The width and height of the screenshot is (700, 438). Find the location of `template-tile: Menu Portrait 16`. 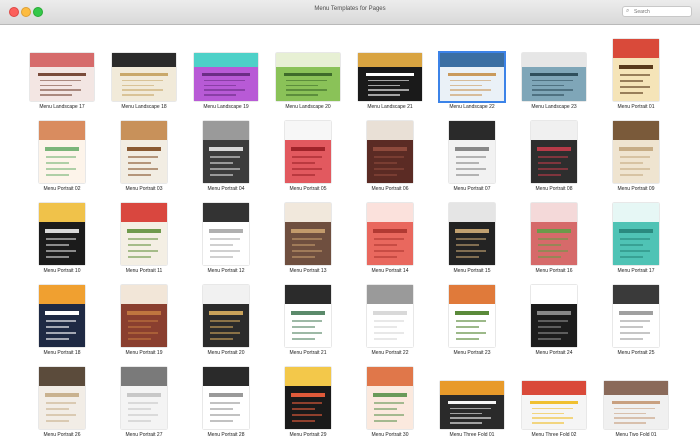

template-tile: Menu Portrait 16 is located at coordinates (554, 237).